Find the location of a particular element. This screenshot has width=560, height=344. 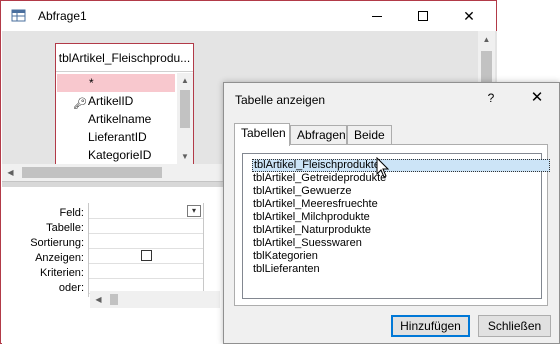

list-item: tblArtikel_Gewuerze is located at coordinates (302, 191).